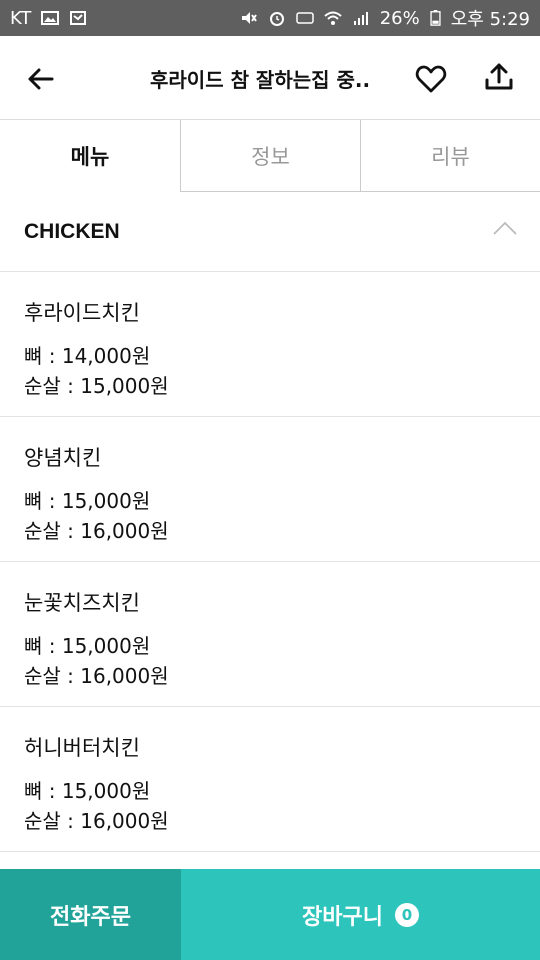 The height and width of the screenshot is (960, 540). What do you see at coordinates (87, 356) in the screenshot?
I see `menu-item-price-bone: 뼈 : 14,000원` at bounding box center [87, 356].